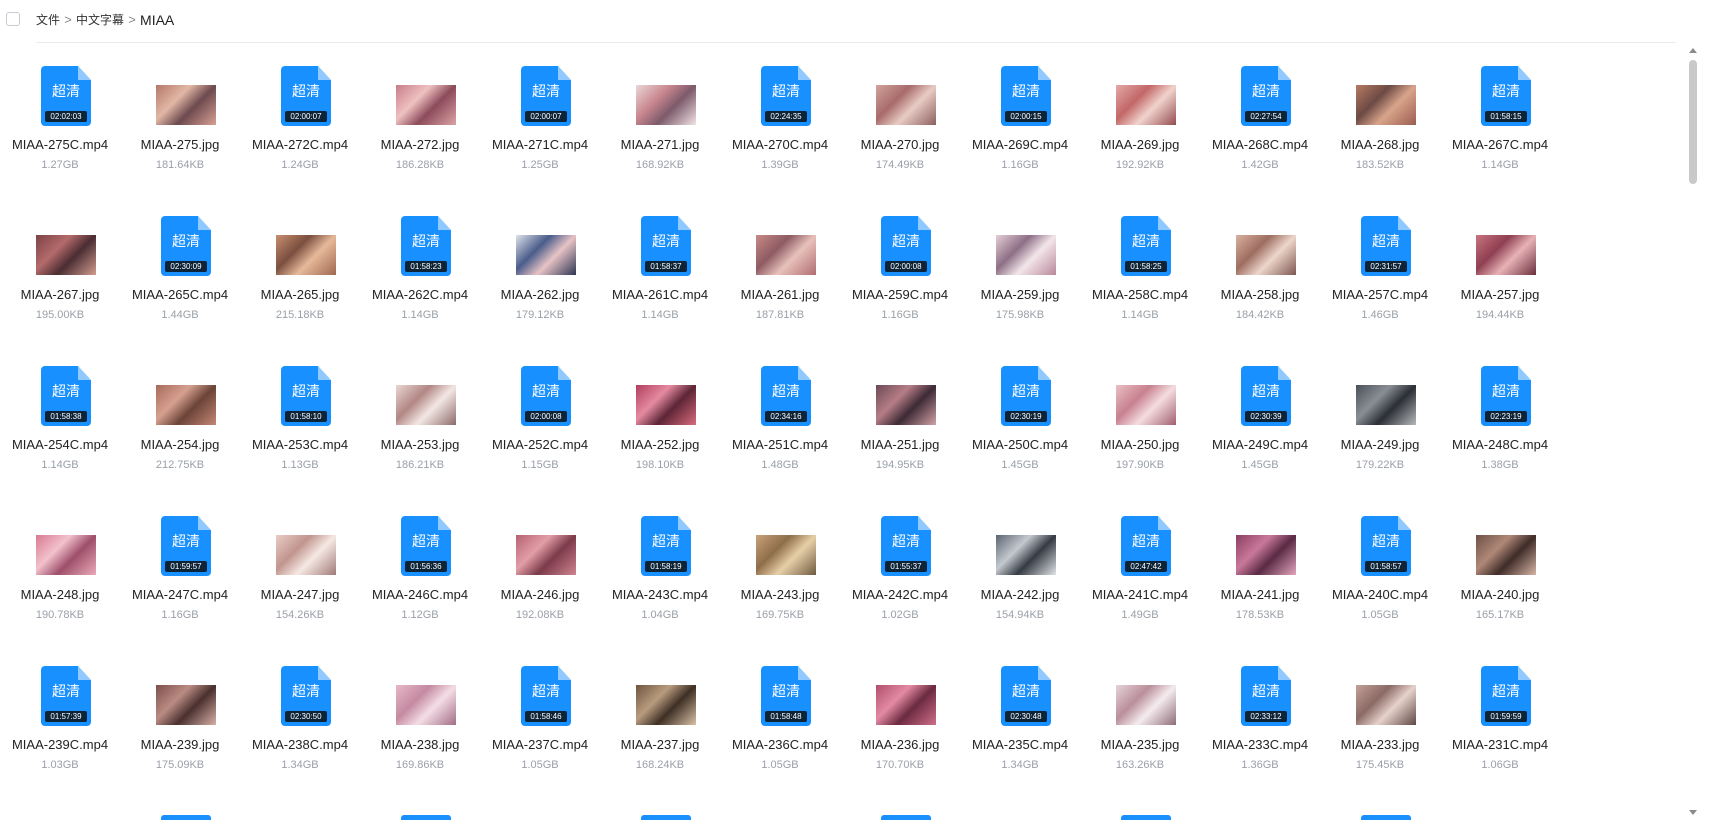 This screenshot has width=1720, height=820. Describe the element at coordinates (684, 223) in the screenshot. I see `page-fold-icon` at that location.